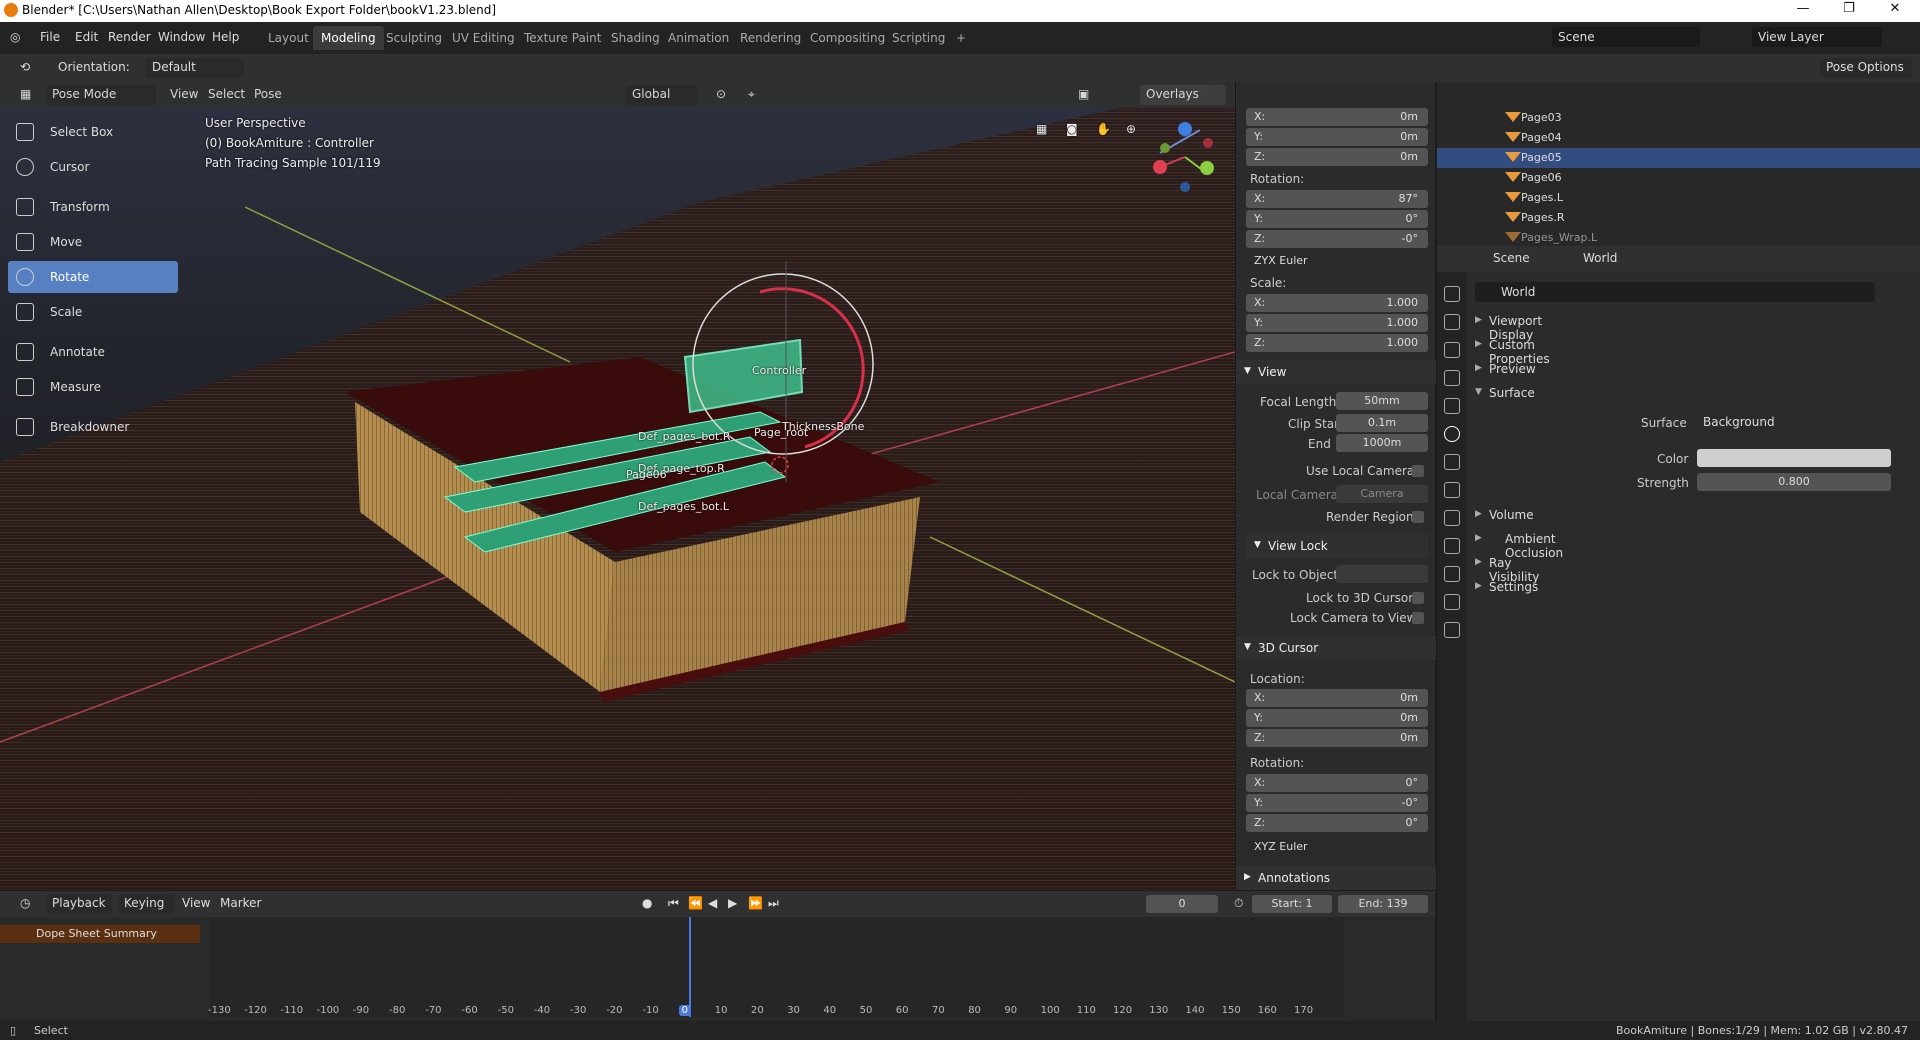 Image resolution: width=1920 pixels, height=1040 pixels. Describe the element at coordinates (1382, 401) in the screenshot. I see `focal-length-field: 50mm` at that location.